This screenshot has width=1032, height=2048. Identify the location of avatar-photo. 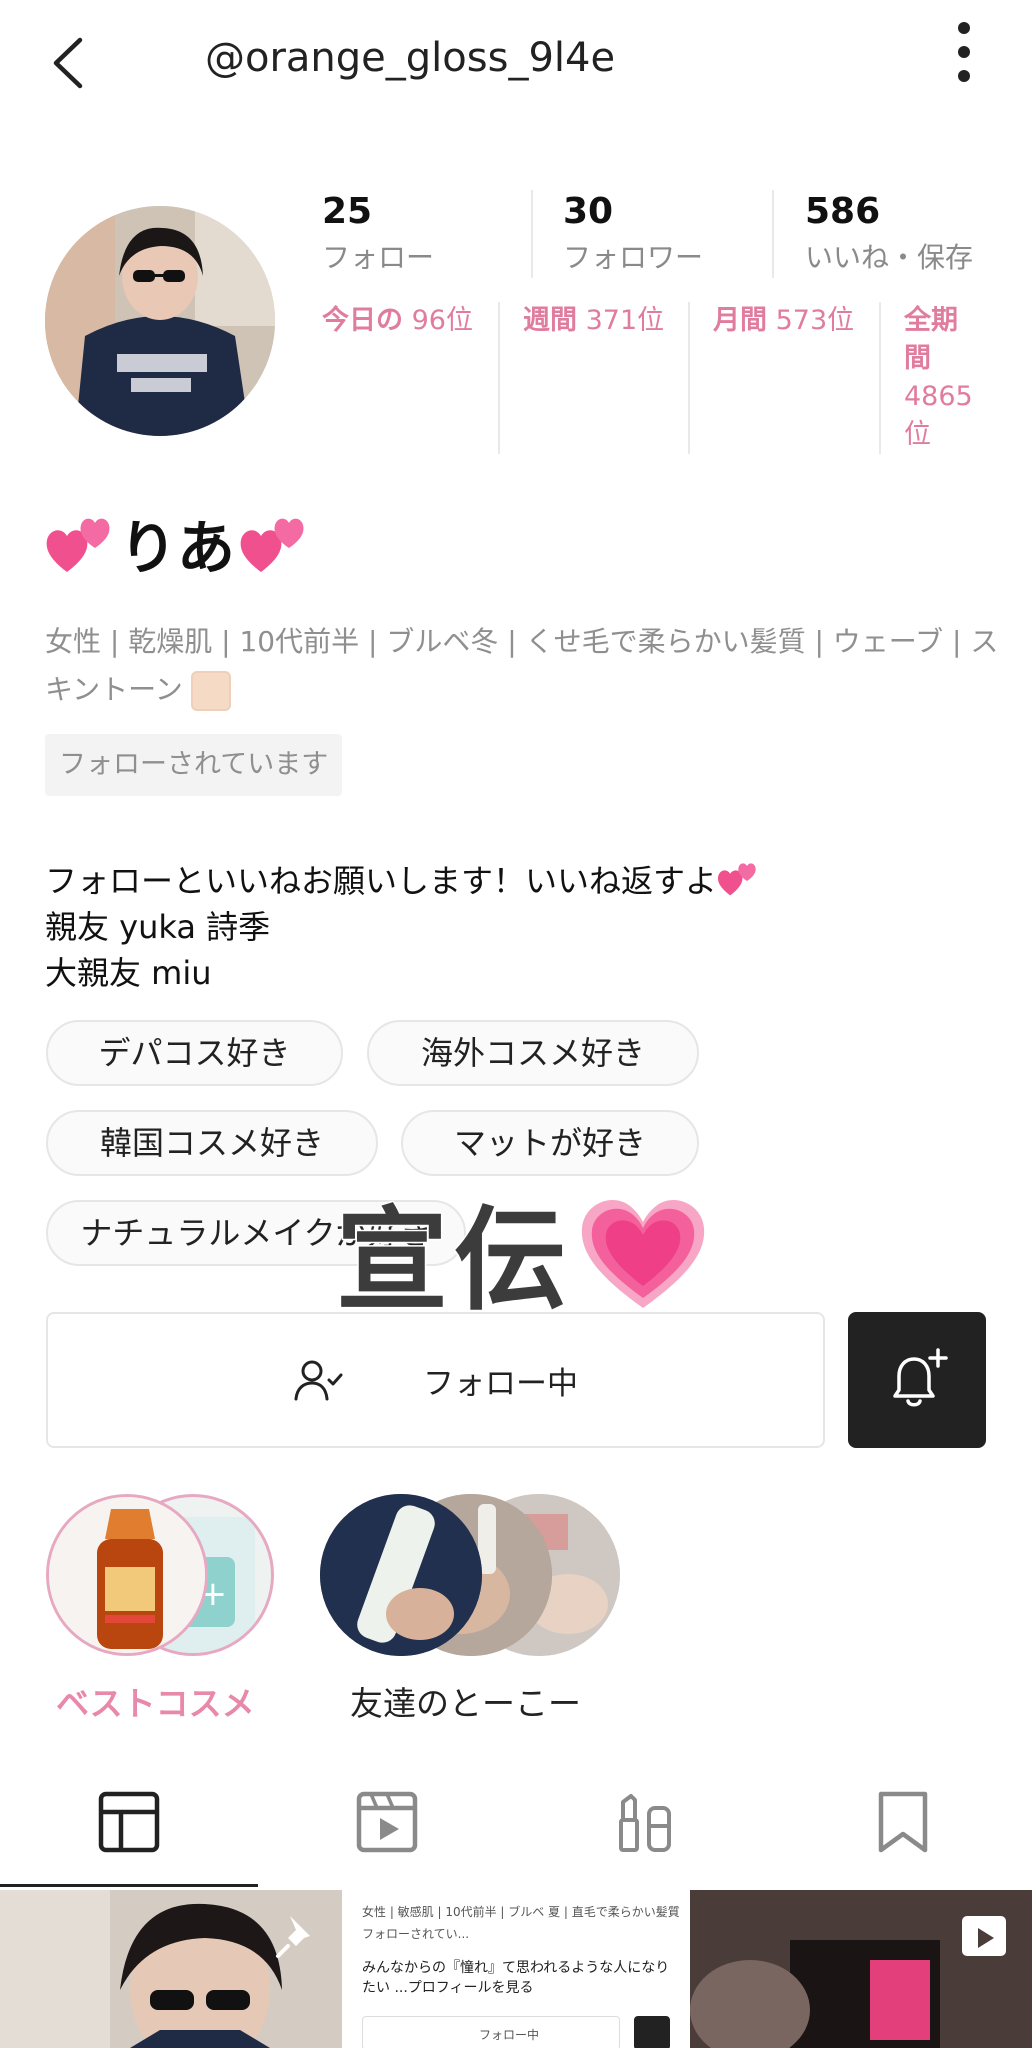
(160, 321).